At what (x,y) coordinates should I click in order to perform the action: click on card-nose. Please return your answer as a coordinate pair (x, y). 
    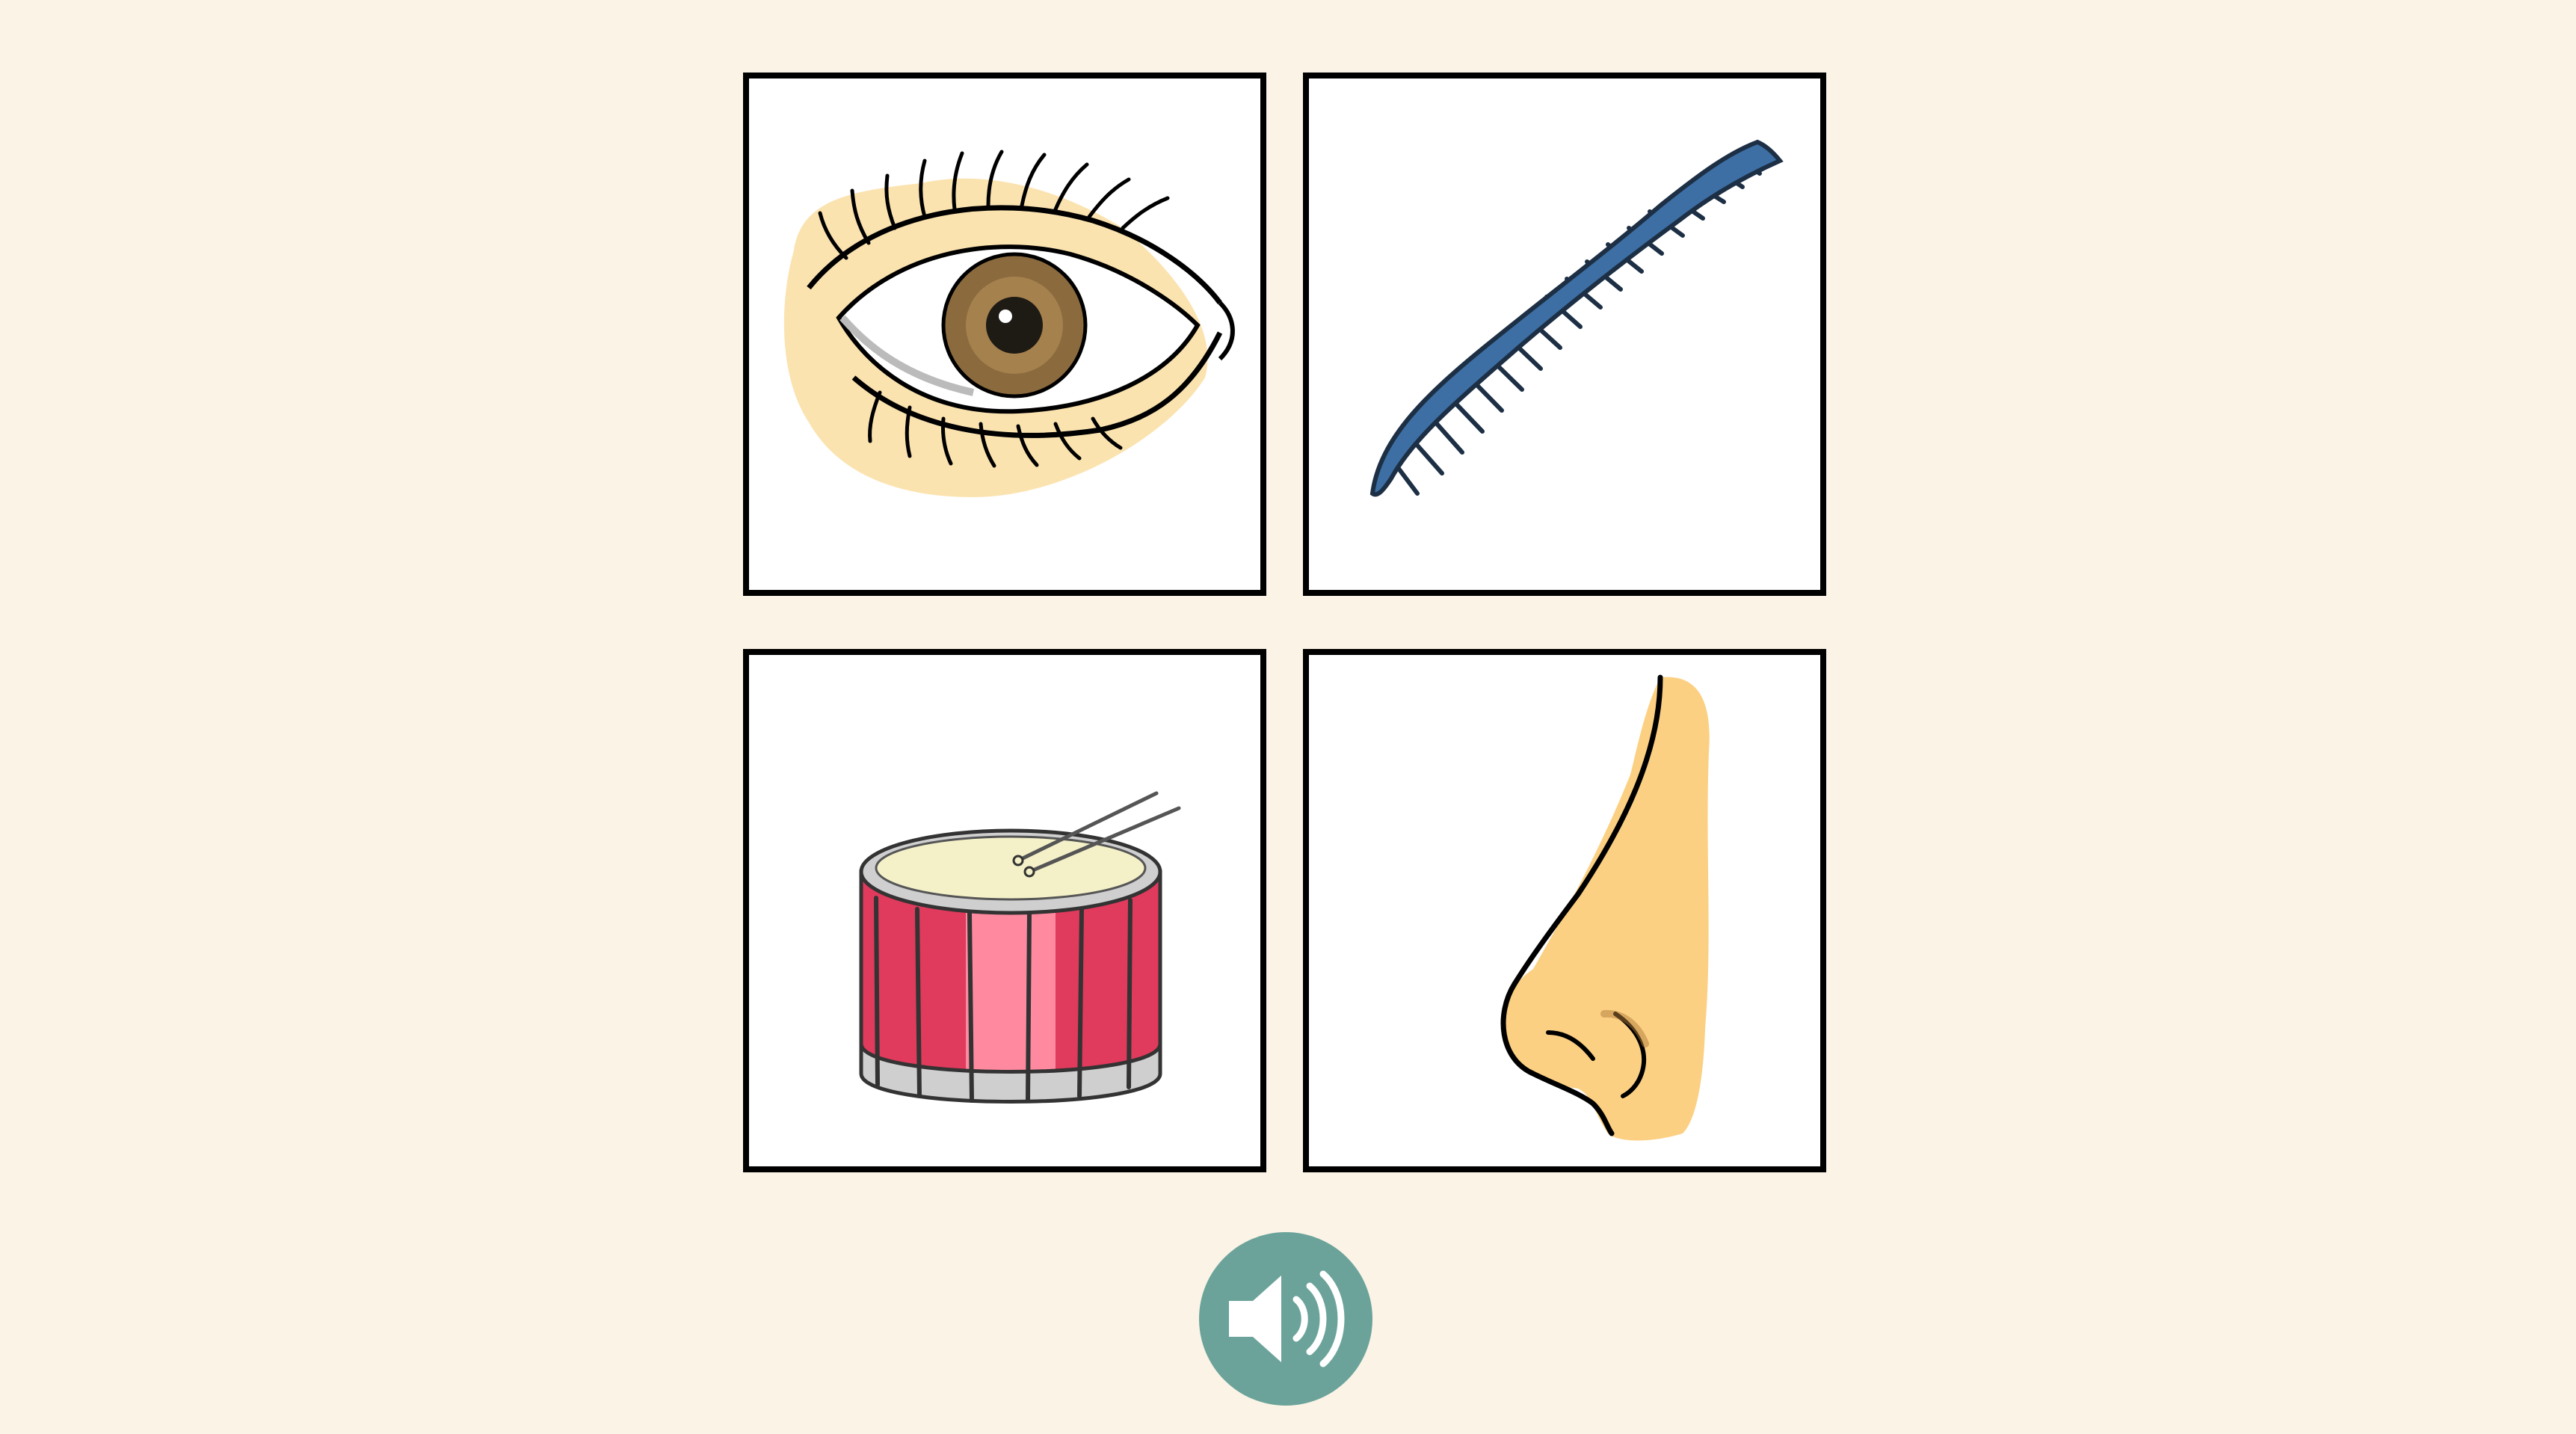
    Looking at the image, I should click on (1564, 910).